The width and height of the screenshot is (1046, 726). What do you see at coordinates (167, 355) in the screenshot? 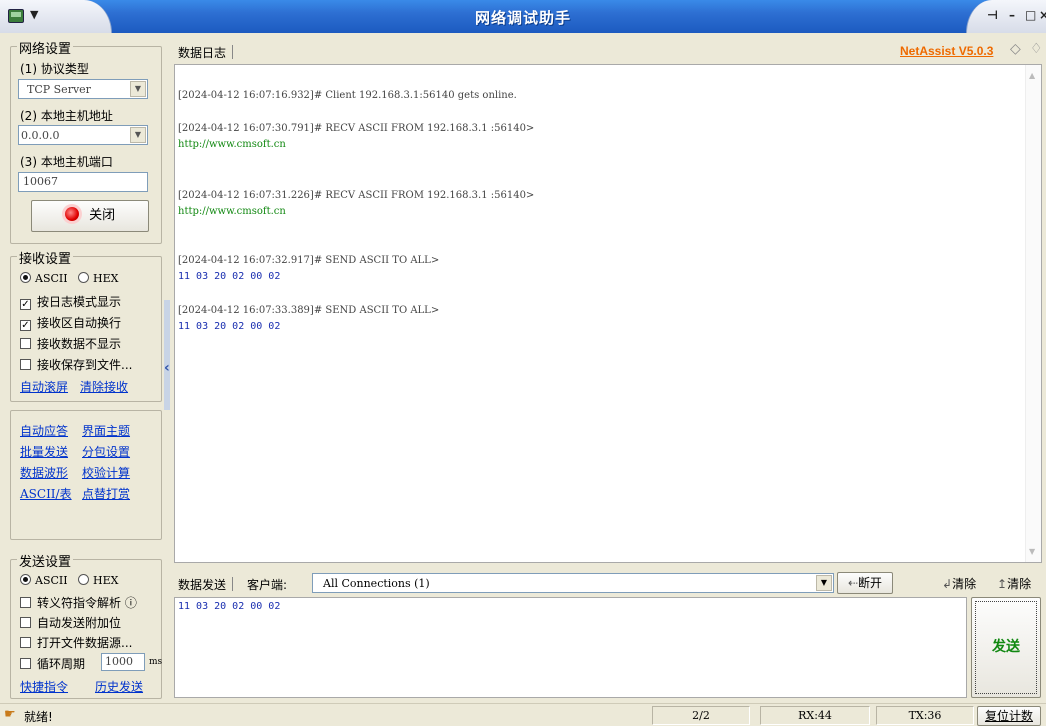
I see `panel-splitter` at bounding box center [167, 355].